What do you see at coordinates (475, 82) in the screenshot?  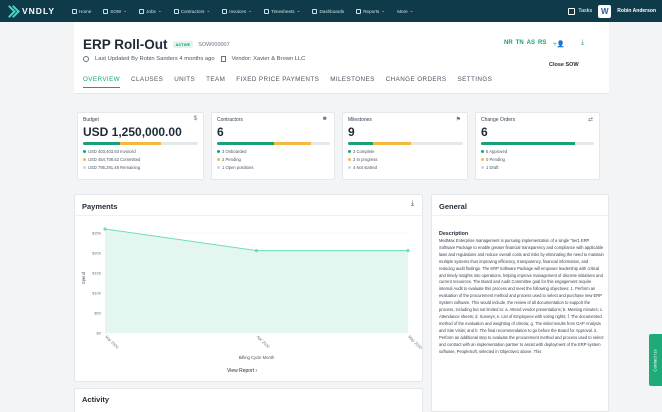 I see `tab-settings: SETTINGS` at bounding box center [475, 82].